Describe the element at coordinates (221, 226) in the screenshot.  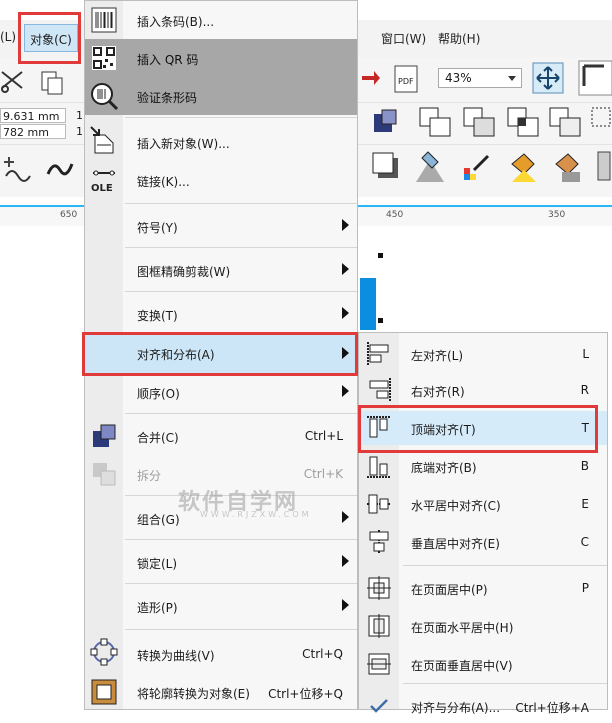
I see `menu-item-symbol: 符号(Y)` at that location.